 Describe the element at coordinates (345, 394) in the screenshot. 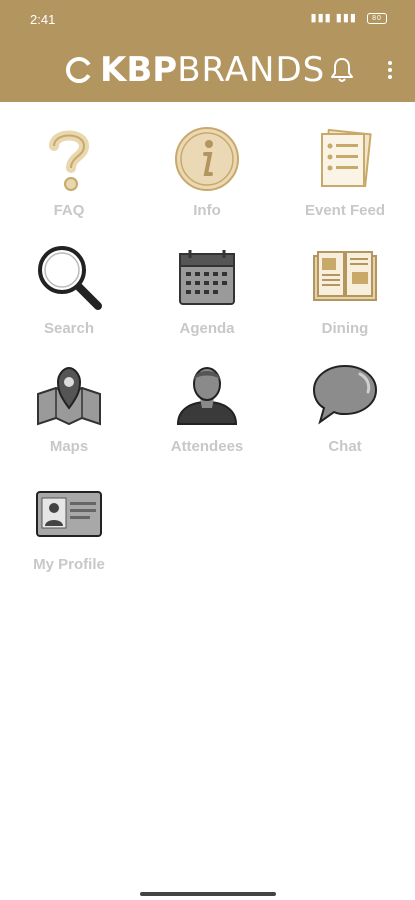

I see `chat-bubble-icon` at that location.